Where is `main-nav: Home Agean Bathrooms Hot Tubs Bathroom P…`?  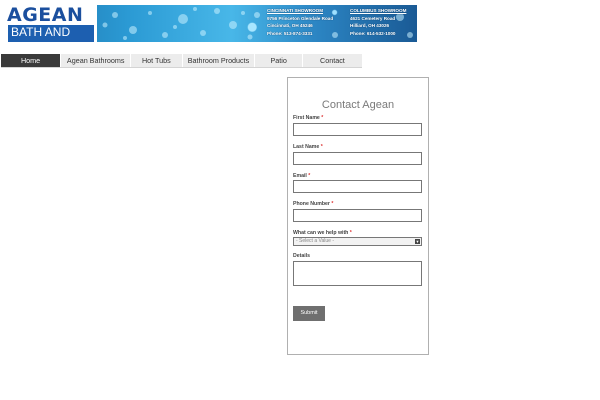 main-nav: Home Agean Bathrooms Hot Tubs Bathroom P… is located at coordinates (181, 61).